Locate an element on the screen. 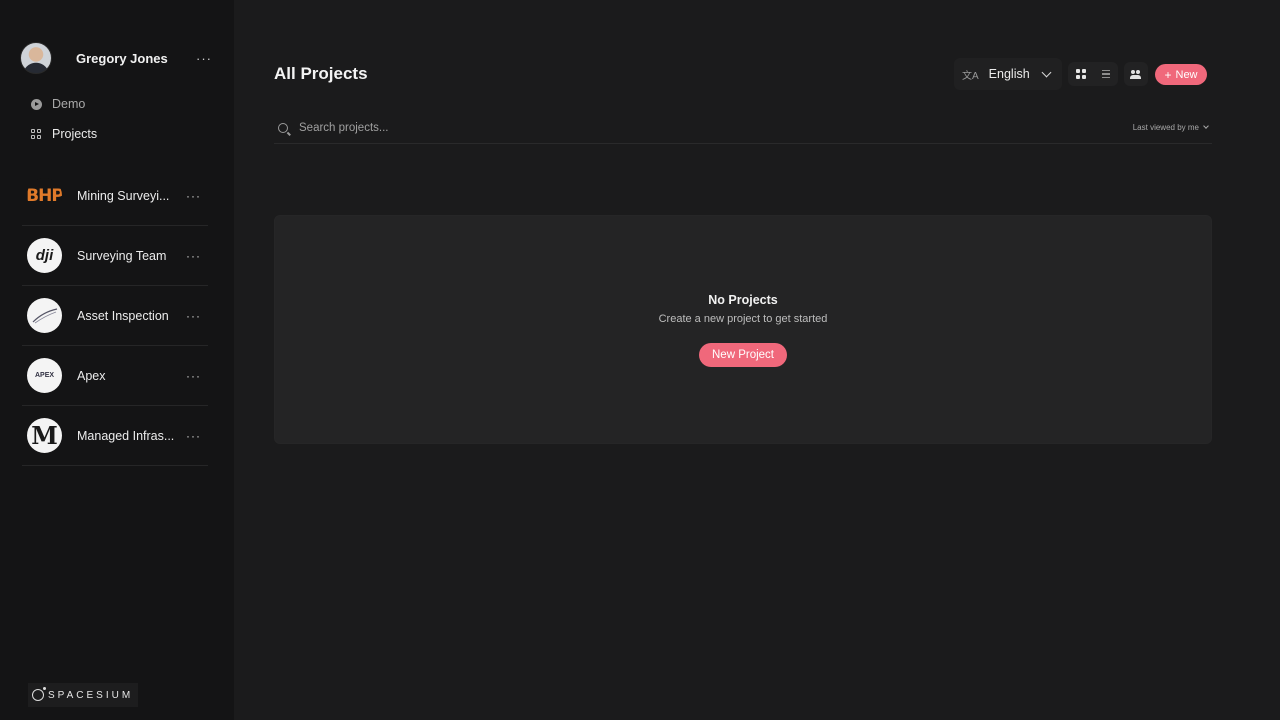 This screenshot has width=1280, height=720. user-profile: Gregory Jones ··· is located at coordinates (116, 58).